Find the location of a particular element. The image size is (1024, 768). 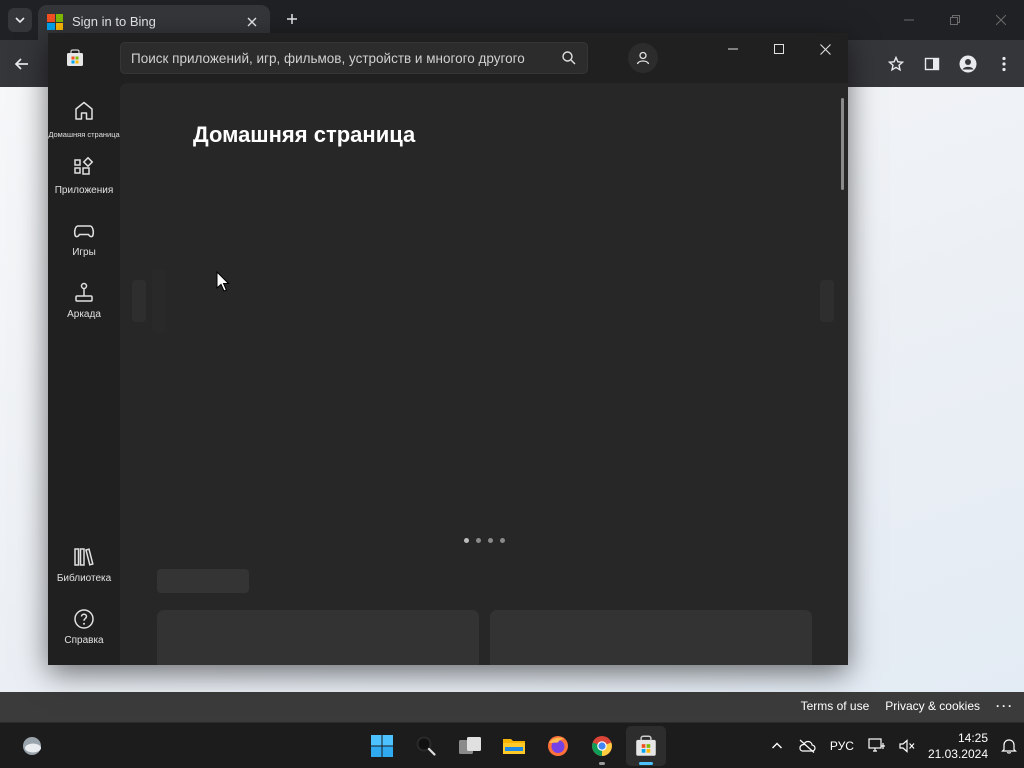

browser-menu-button is located at coordinates (1004, 64).